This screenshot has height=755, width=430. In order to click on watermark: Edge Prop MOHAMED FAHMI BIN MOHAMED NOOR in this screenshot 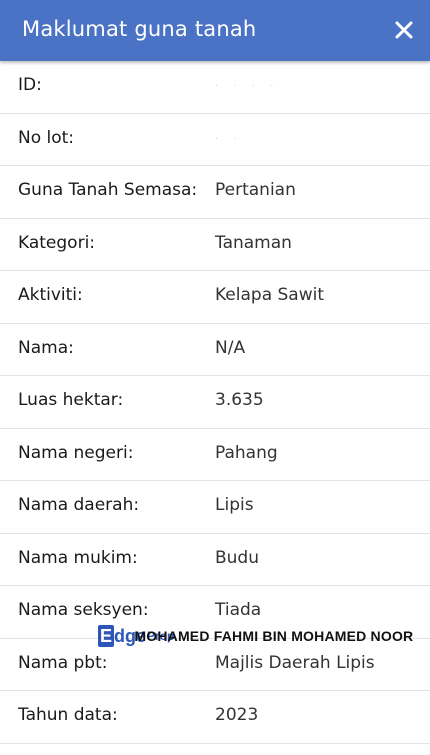, I will do `click(255, 636)`.